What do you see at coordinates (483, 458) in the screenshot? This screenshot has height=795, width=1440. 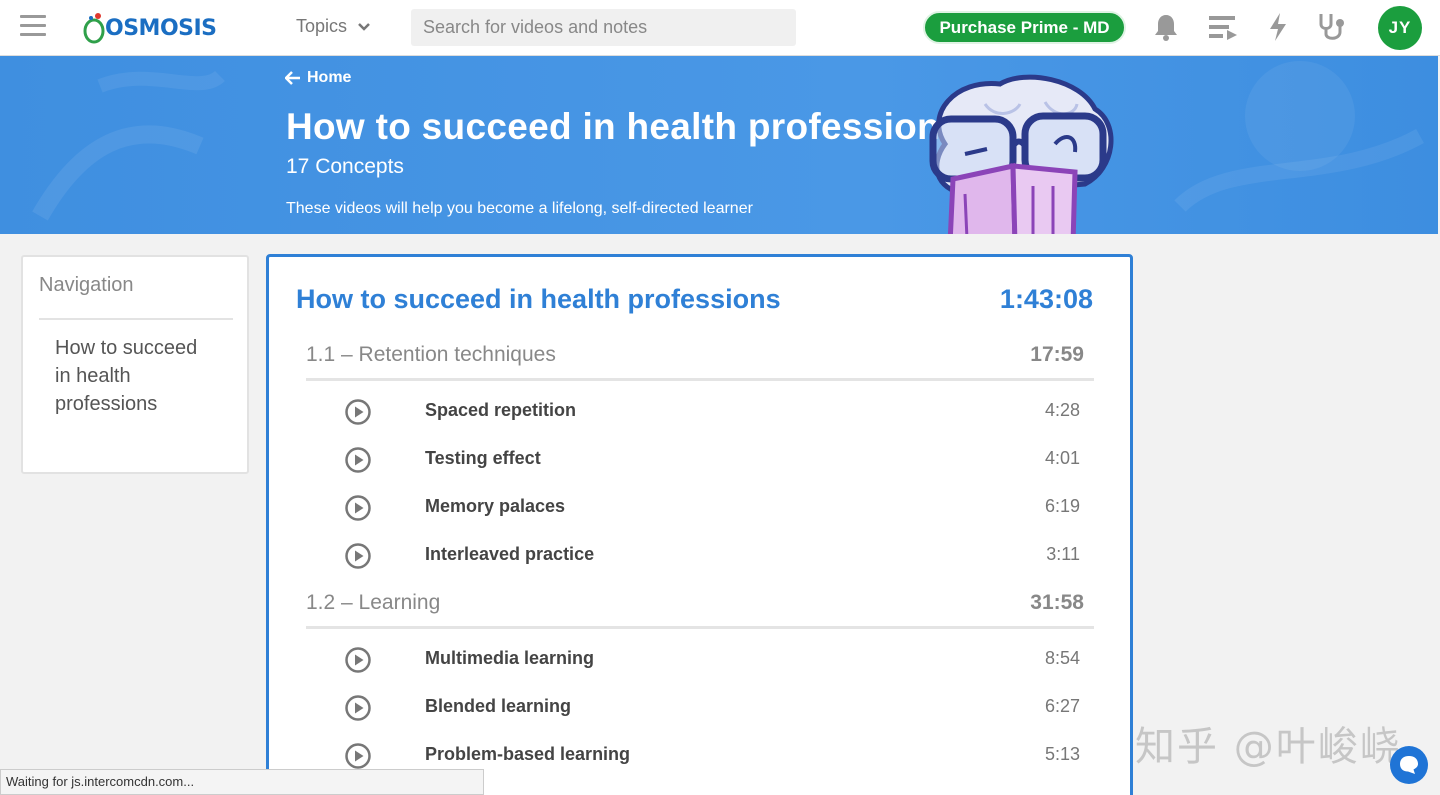 I see `video-title: Testing effect` at bounding box center [483, 458].